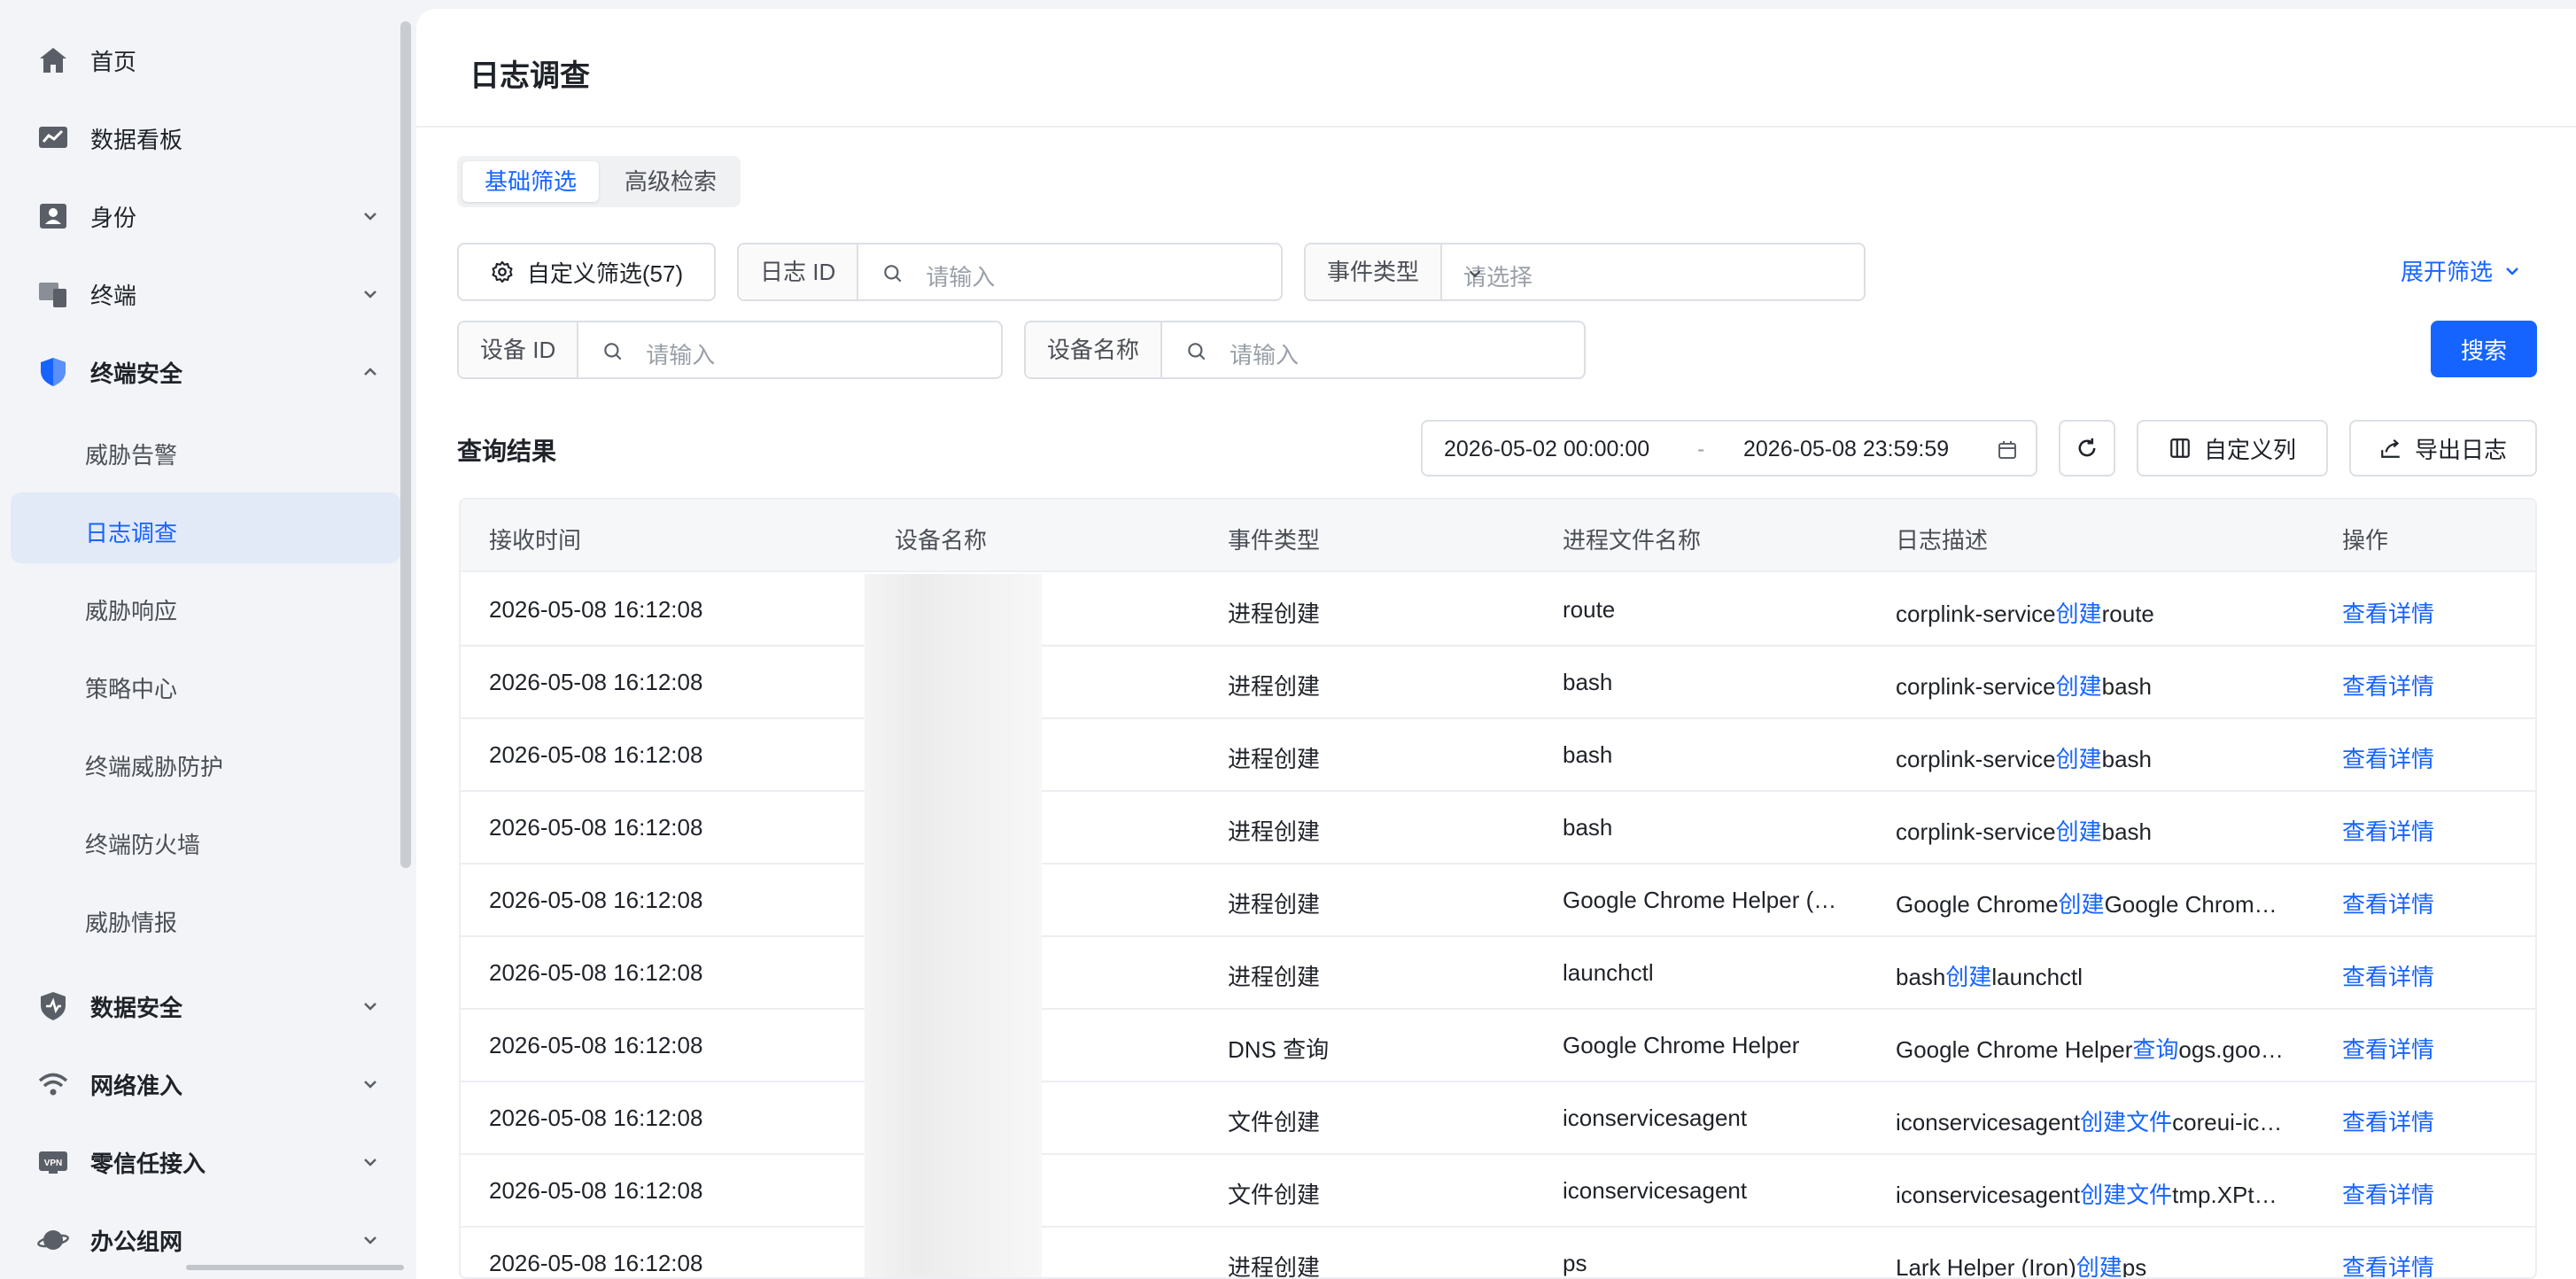 The height and width of the screenshot is (1279, 2576). I want to click on nav-device: 终端, so click(205, 294).